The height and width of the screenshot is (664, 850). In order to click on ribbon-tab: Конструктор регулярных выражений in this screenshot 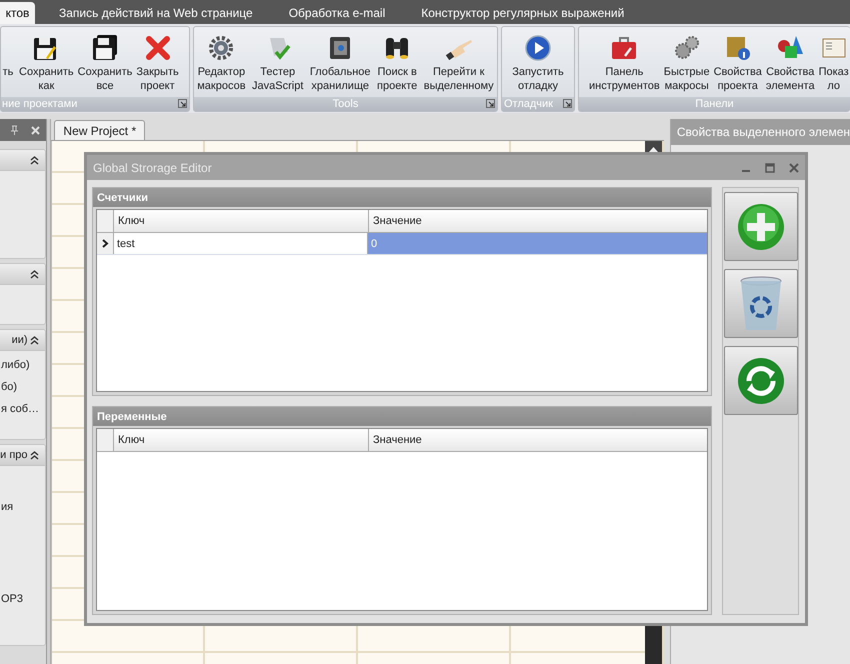, I will do `click(522, 13)`.